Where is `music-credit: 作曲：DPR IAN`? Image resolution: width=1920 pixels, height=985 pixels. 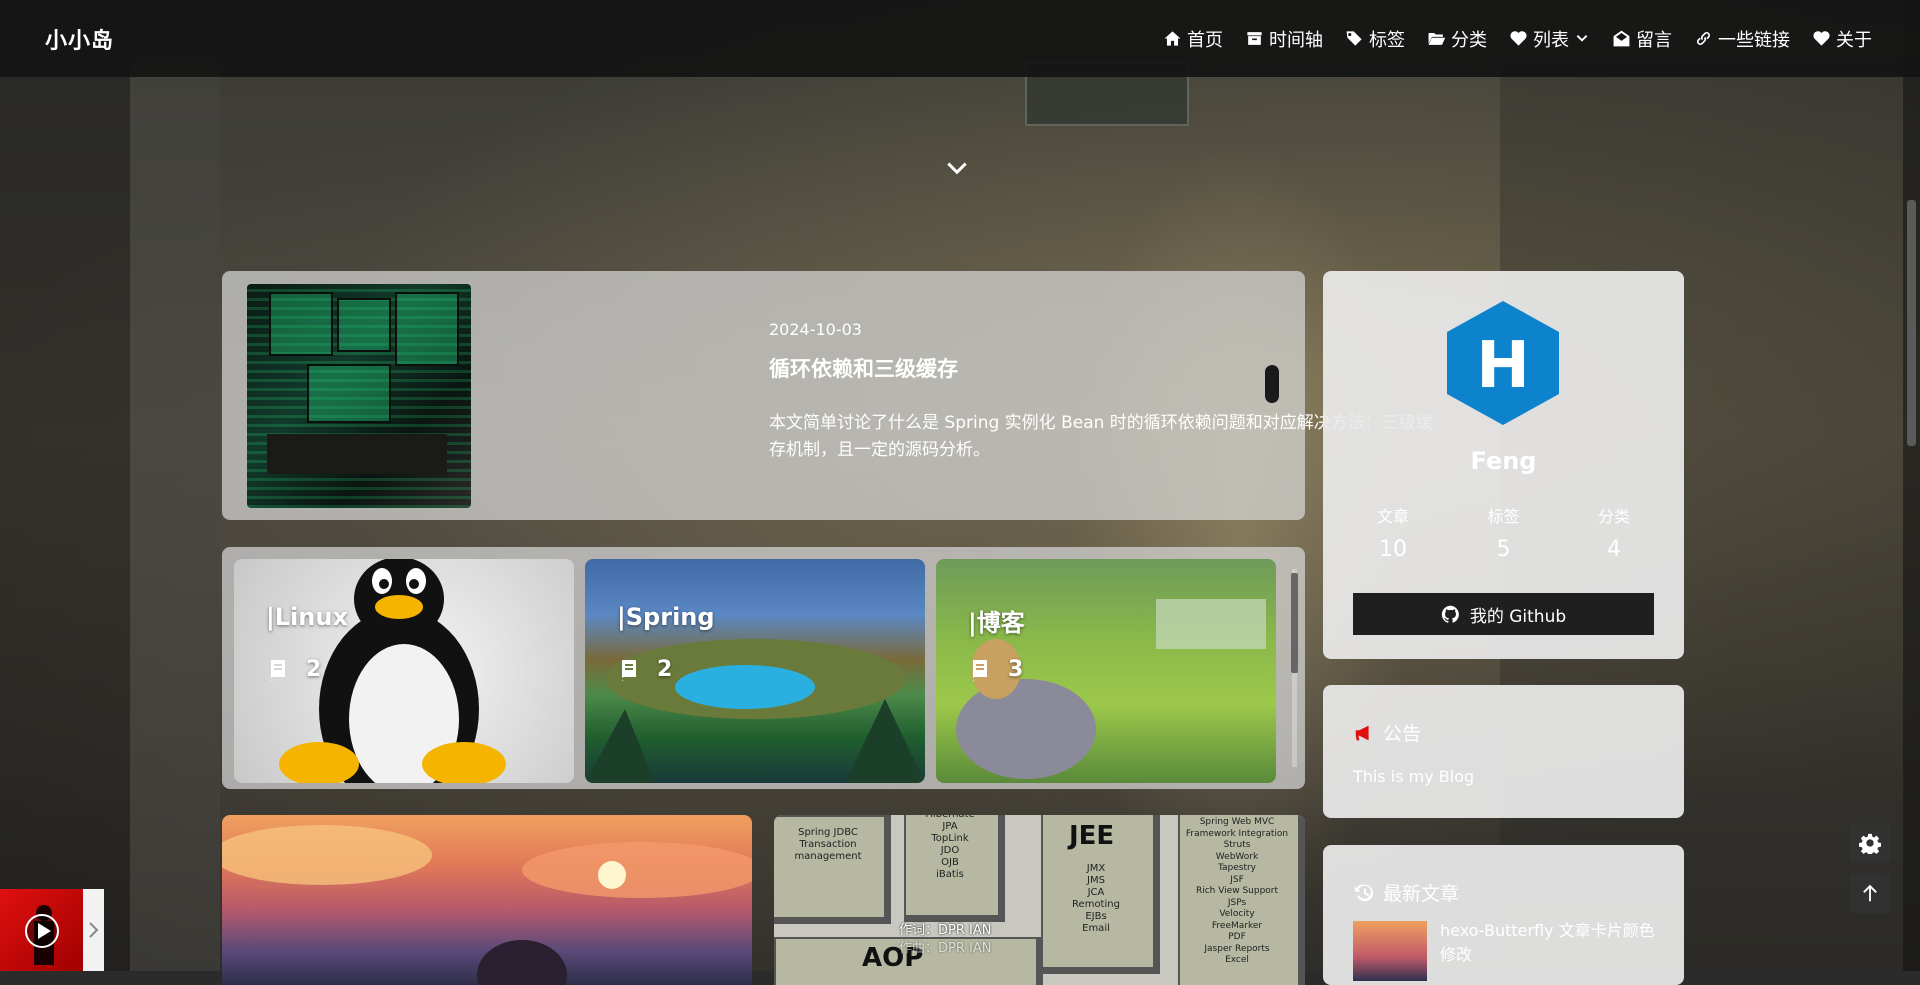 music-credit: 作曲：DPR IAN is located at coordinates (945, 948).